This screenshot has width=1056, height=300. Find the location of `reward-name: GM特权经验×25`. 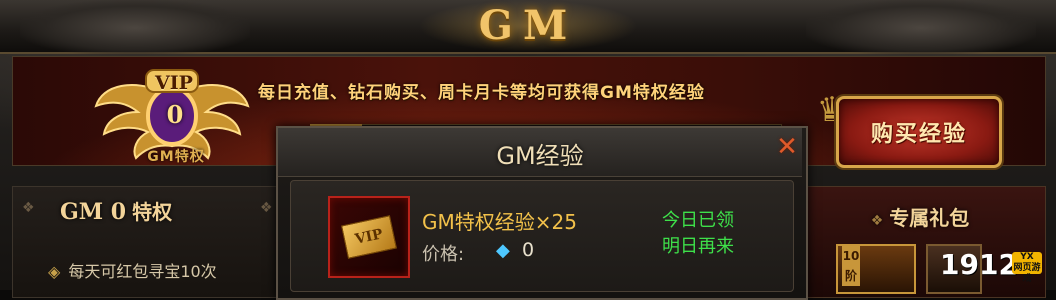

reward-name: GM特权经验×25 is located at coordinates (499, 222).